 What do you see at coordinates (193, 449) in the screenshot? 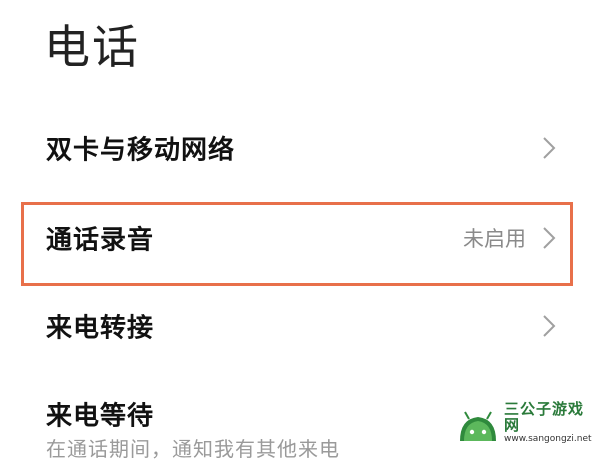
I see `settings-item-description: 在通话期间，通知我有其他来电` at bounding box center [193, 449].